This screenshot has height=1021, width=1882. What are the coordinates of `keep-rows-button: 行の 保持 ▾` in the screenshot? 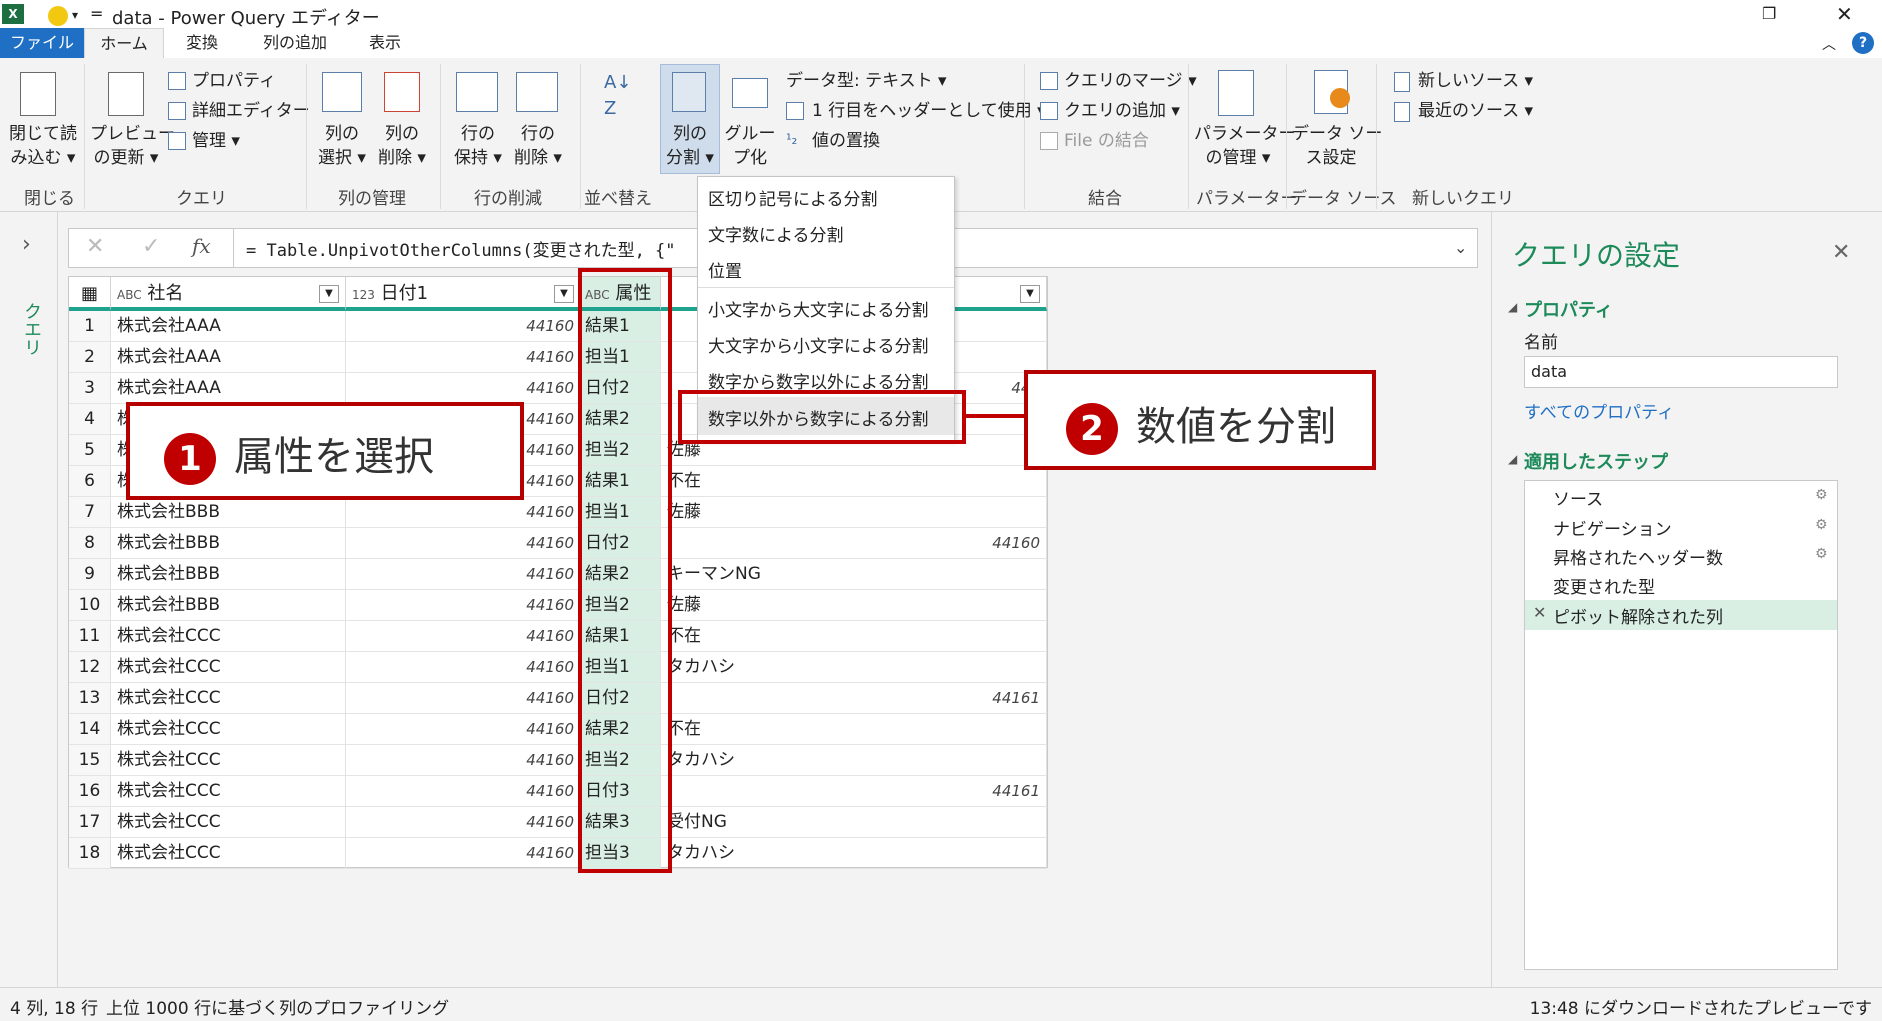 It's located at (478, 146).